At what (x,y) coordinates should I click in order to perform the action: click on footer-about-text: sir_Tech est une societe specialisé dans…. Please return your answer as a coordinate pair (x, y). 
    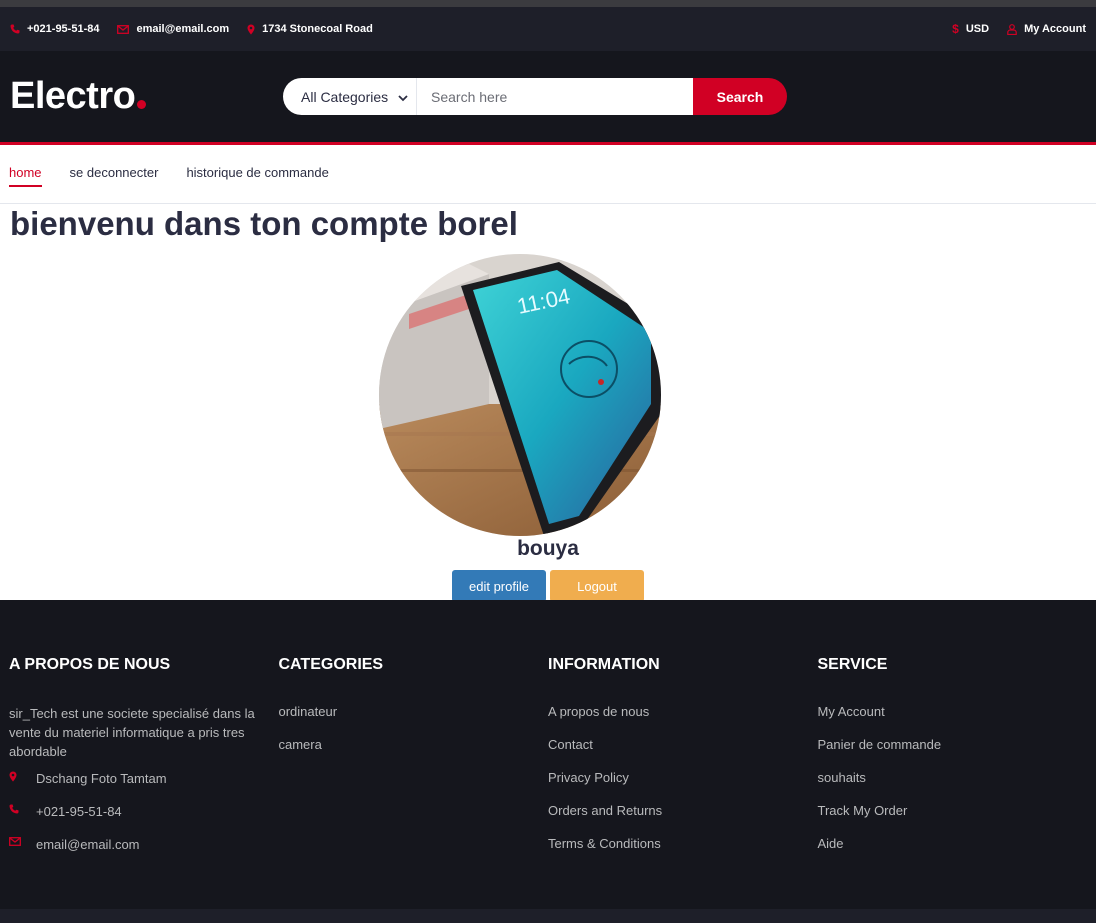
    Looking at the image, I should click on (132, 732).